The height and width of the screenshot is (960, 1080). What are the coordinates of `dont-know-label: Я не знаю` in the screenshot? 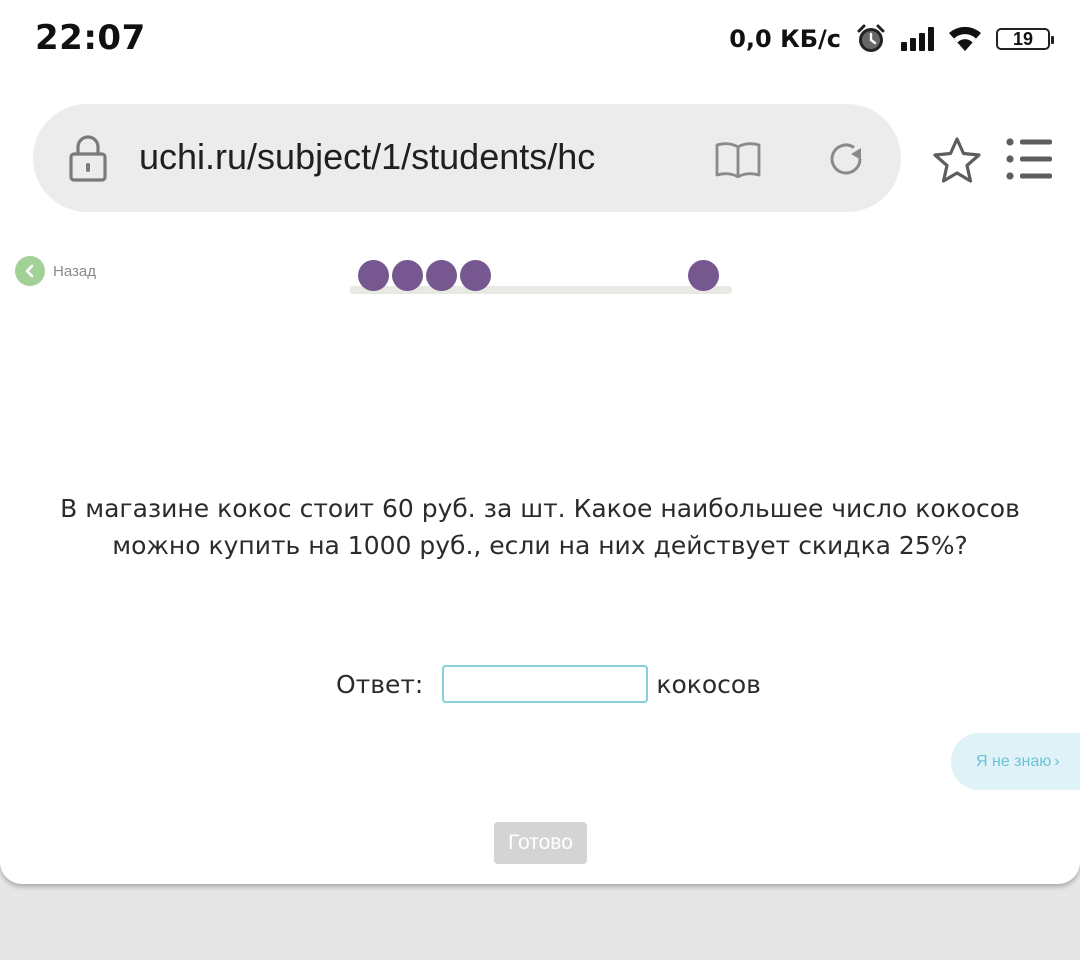 It's located at (1013, 762).